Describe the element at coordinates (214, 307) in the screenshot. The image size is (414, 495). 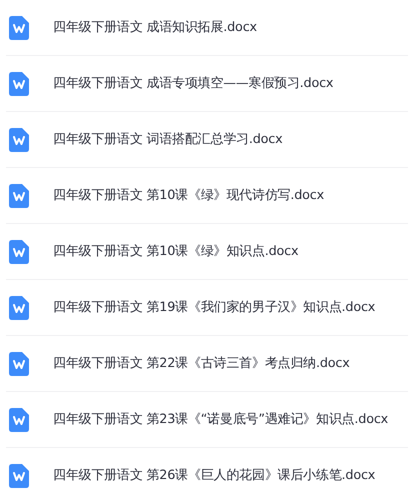
I see `file-name: 四年级下册语文 第19课《我们家的男子汉》知识点.docx` at that location.